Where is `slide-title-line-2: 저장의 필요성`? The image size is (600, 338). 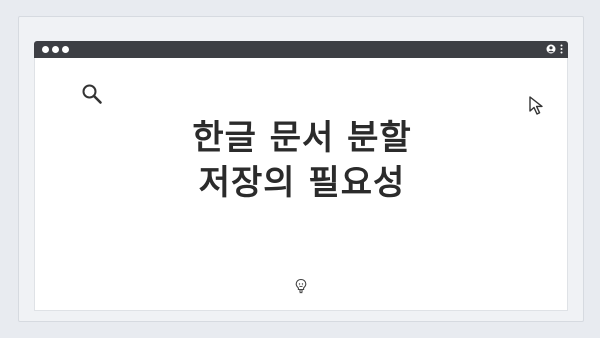
slide-title-line-2: 저장의 필요성 is located at coordinates (302, 183).